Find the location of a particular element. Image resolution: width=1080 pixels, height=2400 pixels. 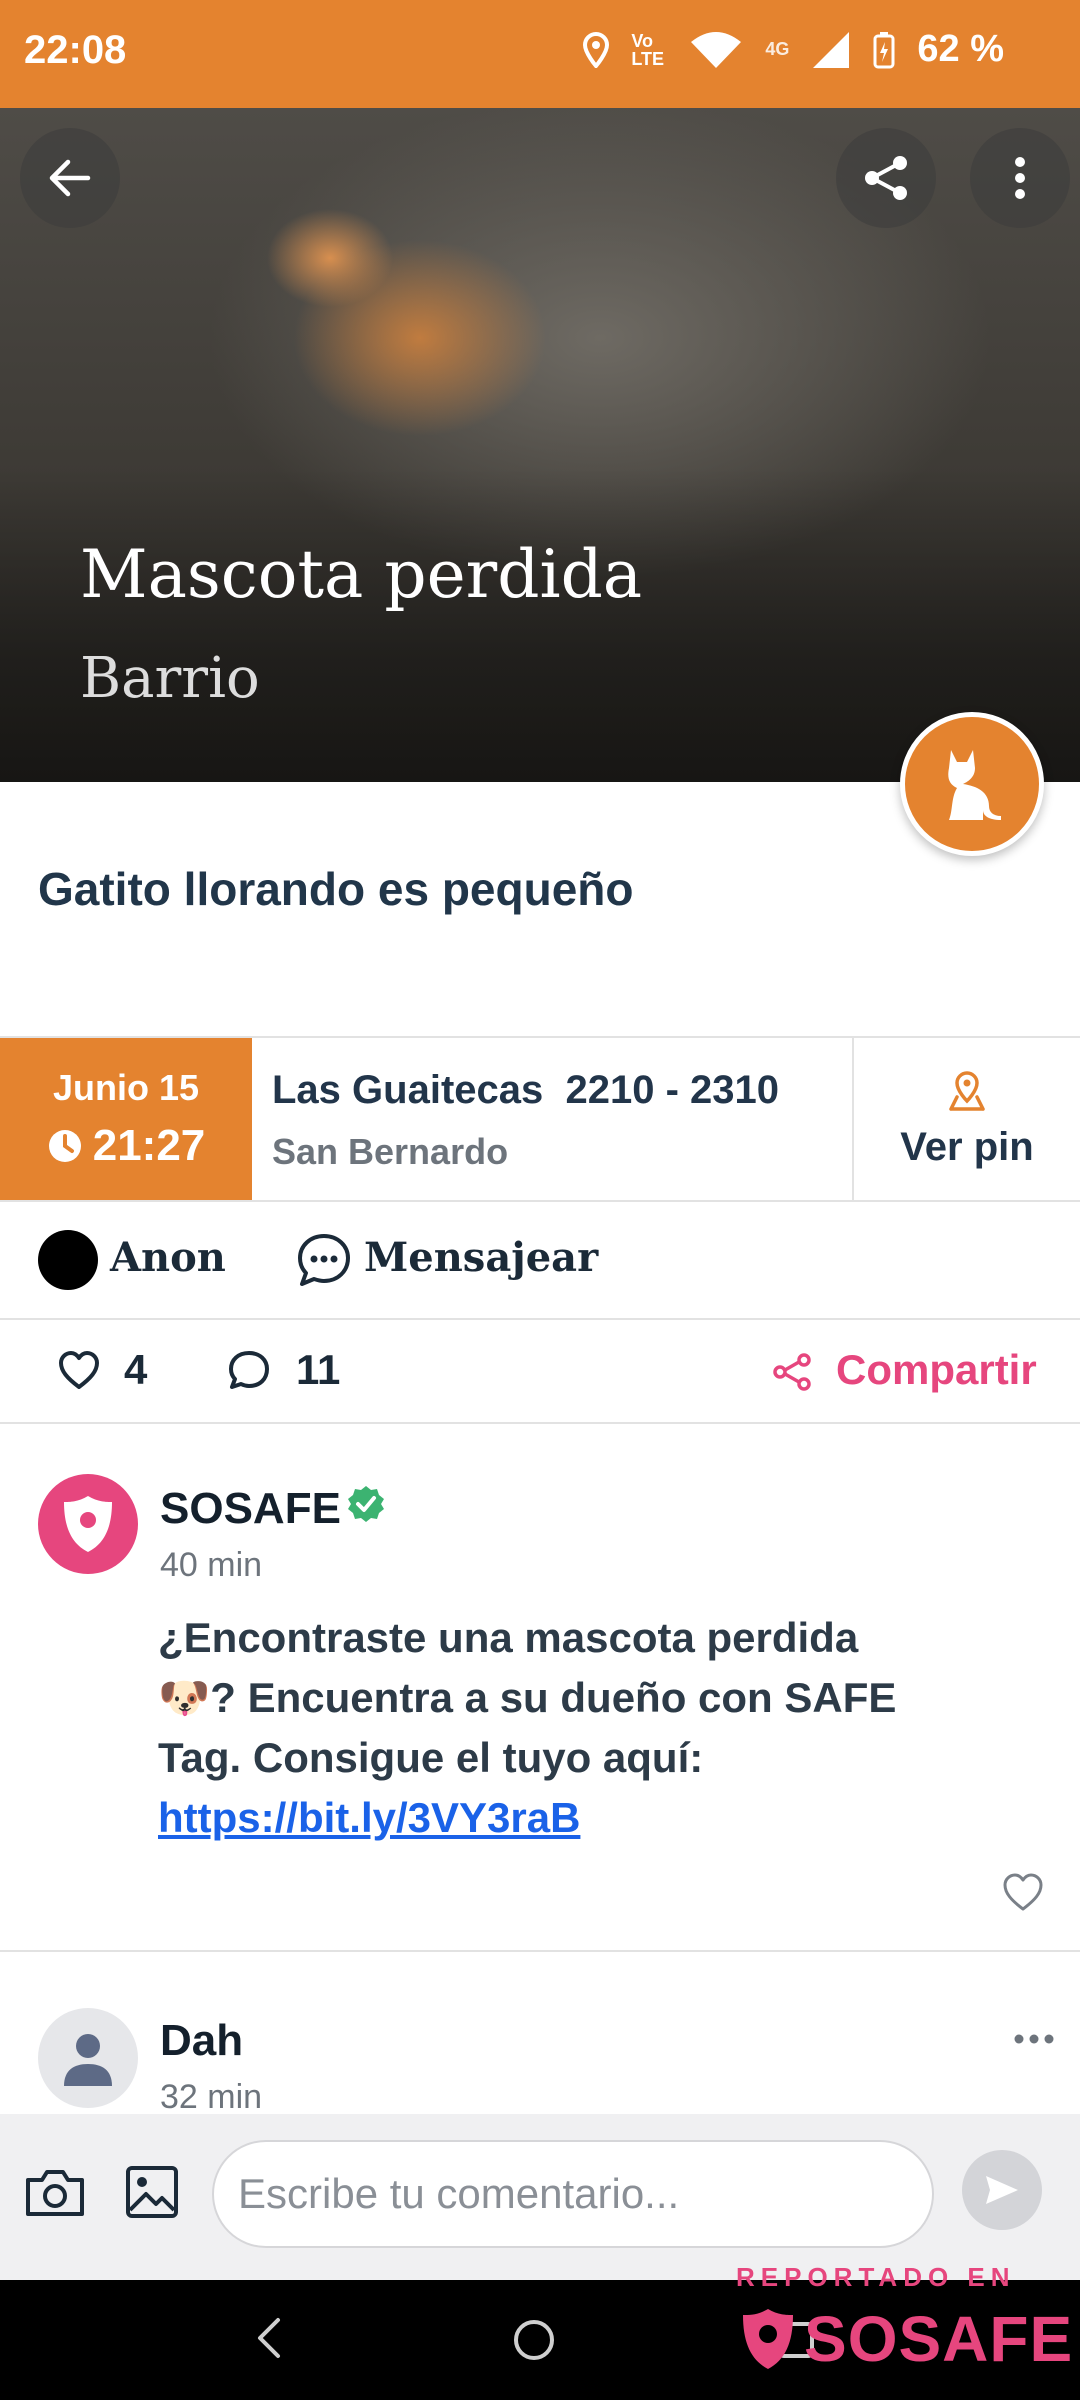

comment-composer is located at coordinates (540, 2197).